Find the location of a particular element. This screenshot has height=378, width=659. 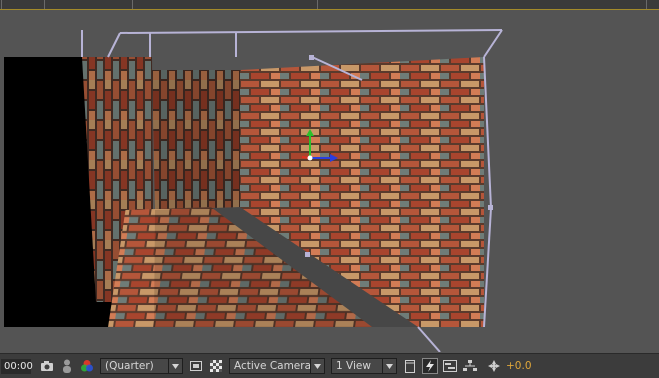

flowchart-icon is located at coordinates (470, 366).